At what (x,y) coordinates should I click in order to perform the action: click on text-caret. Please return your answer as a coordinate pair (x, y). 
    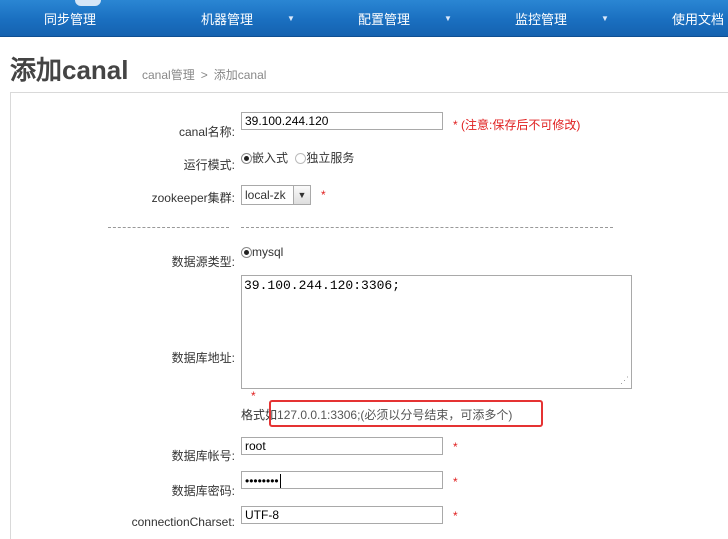
    Looking at the image, I should click on (280, 481).